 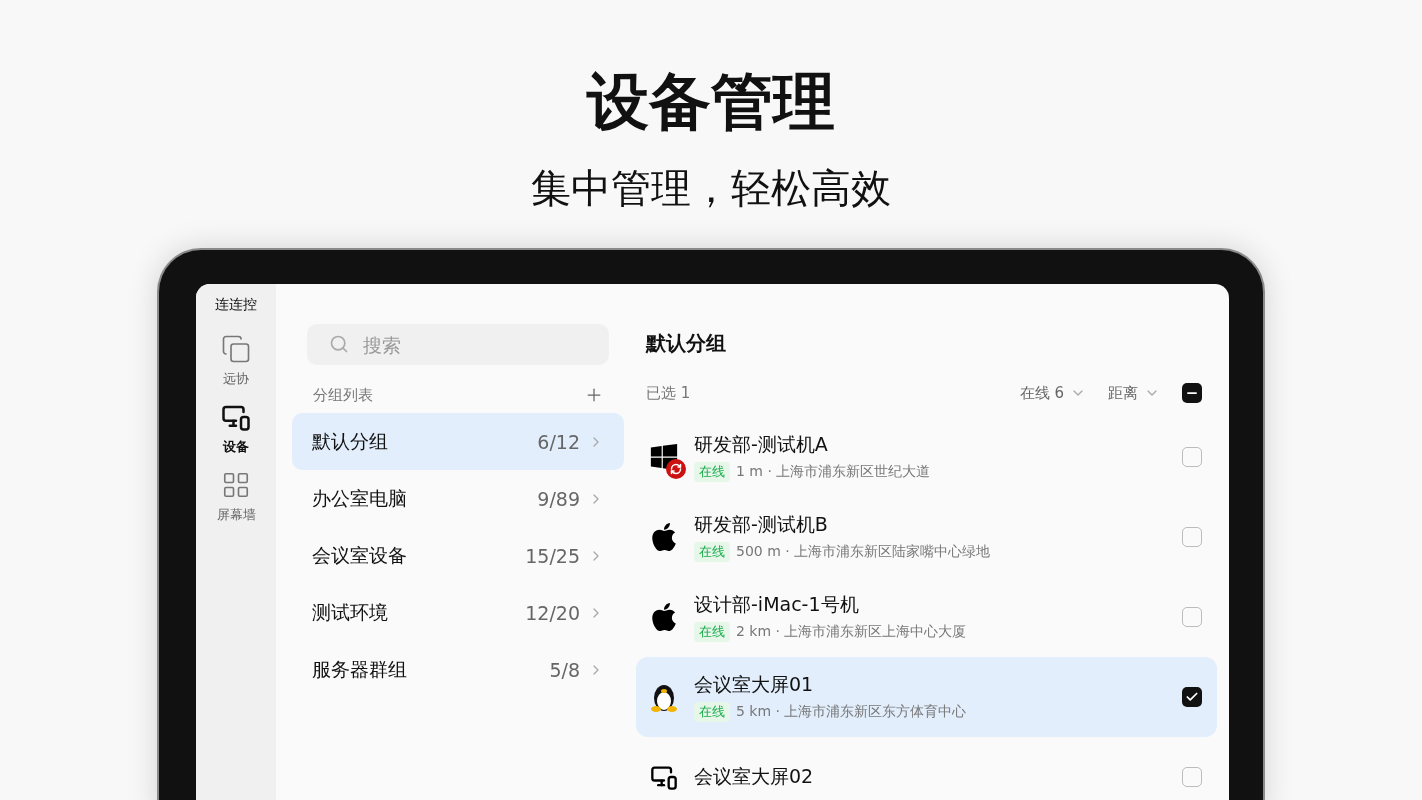 I want to click on filter-dropdown: 距离, so click(x=1134, y=393).